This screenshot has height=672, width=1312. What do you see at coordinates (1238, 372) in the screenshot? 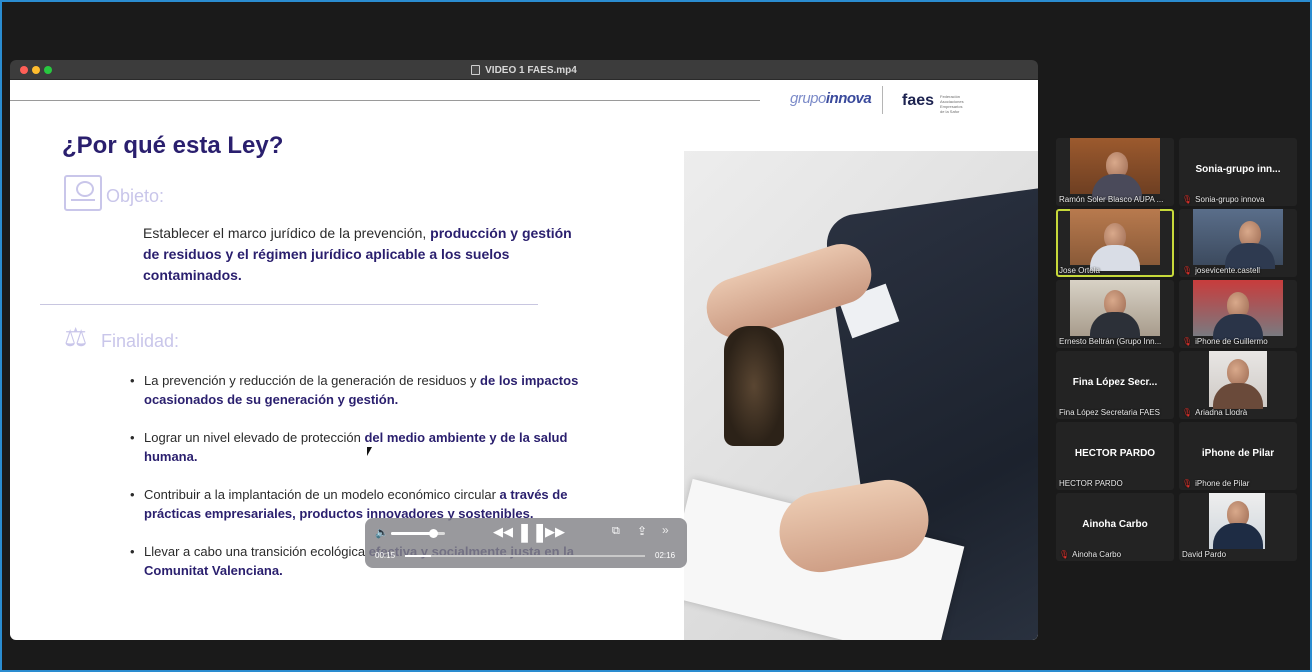
I see `face-shape` at bounding box center [1238, 372].